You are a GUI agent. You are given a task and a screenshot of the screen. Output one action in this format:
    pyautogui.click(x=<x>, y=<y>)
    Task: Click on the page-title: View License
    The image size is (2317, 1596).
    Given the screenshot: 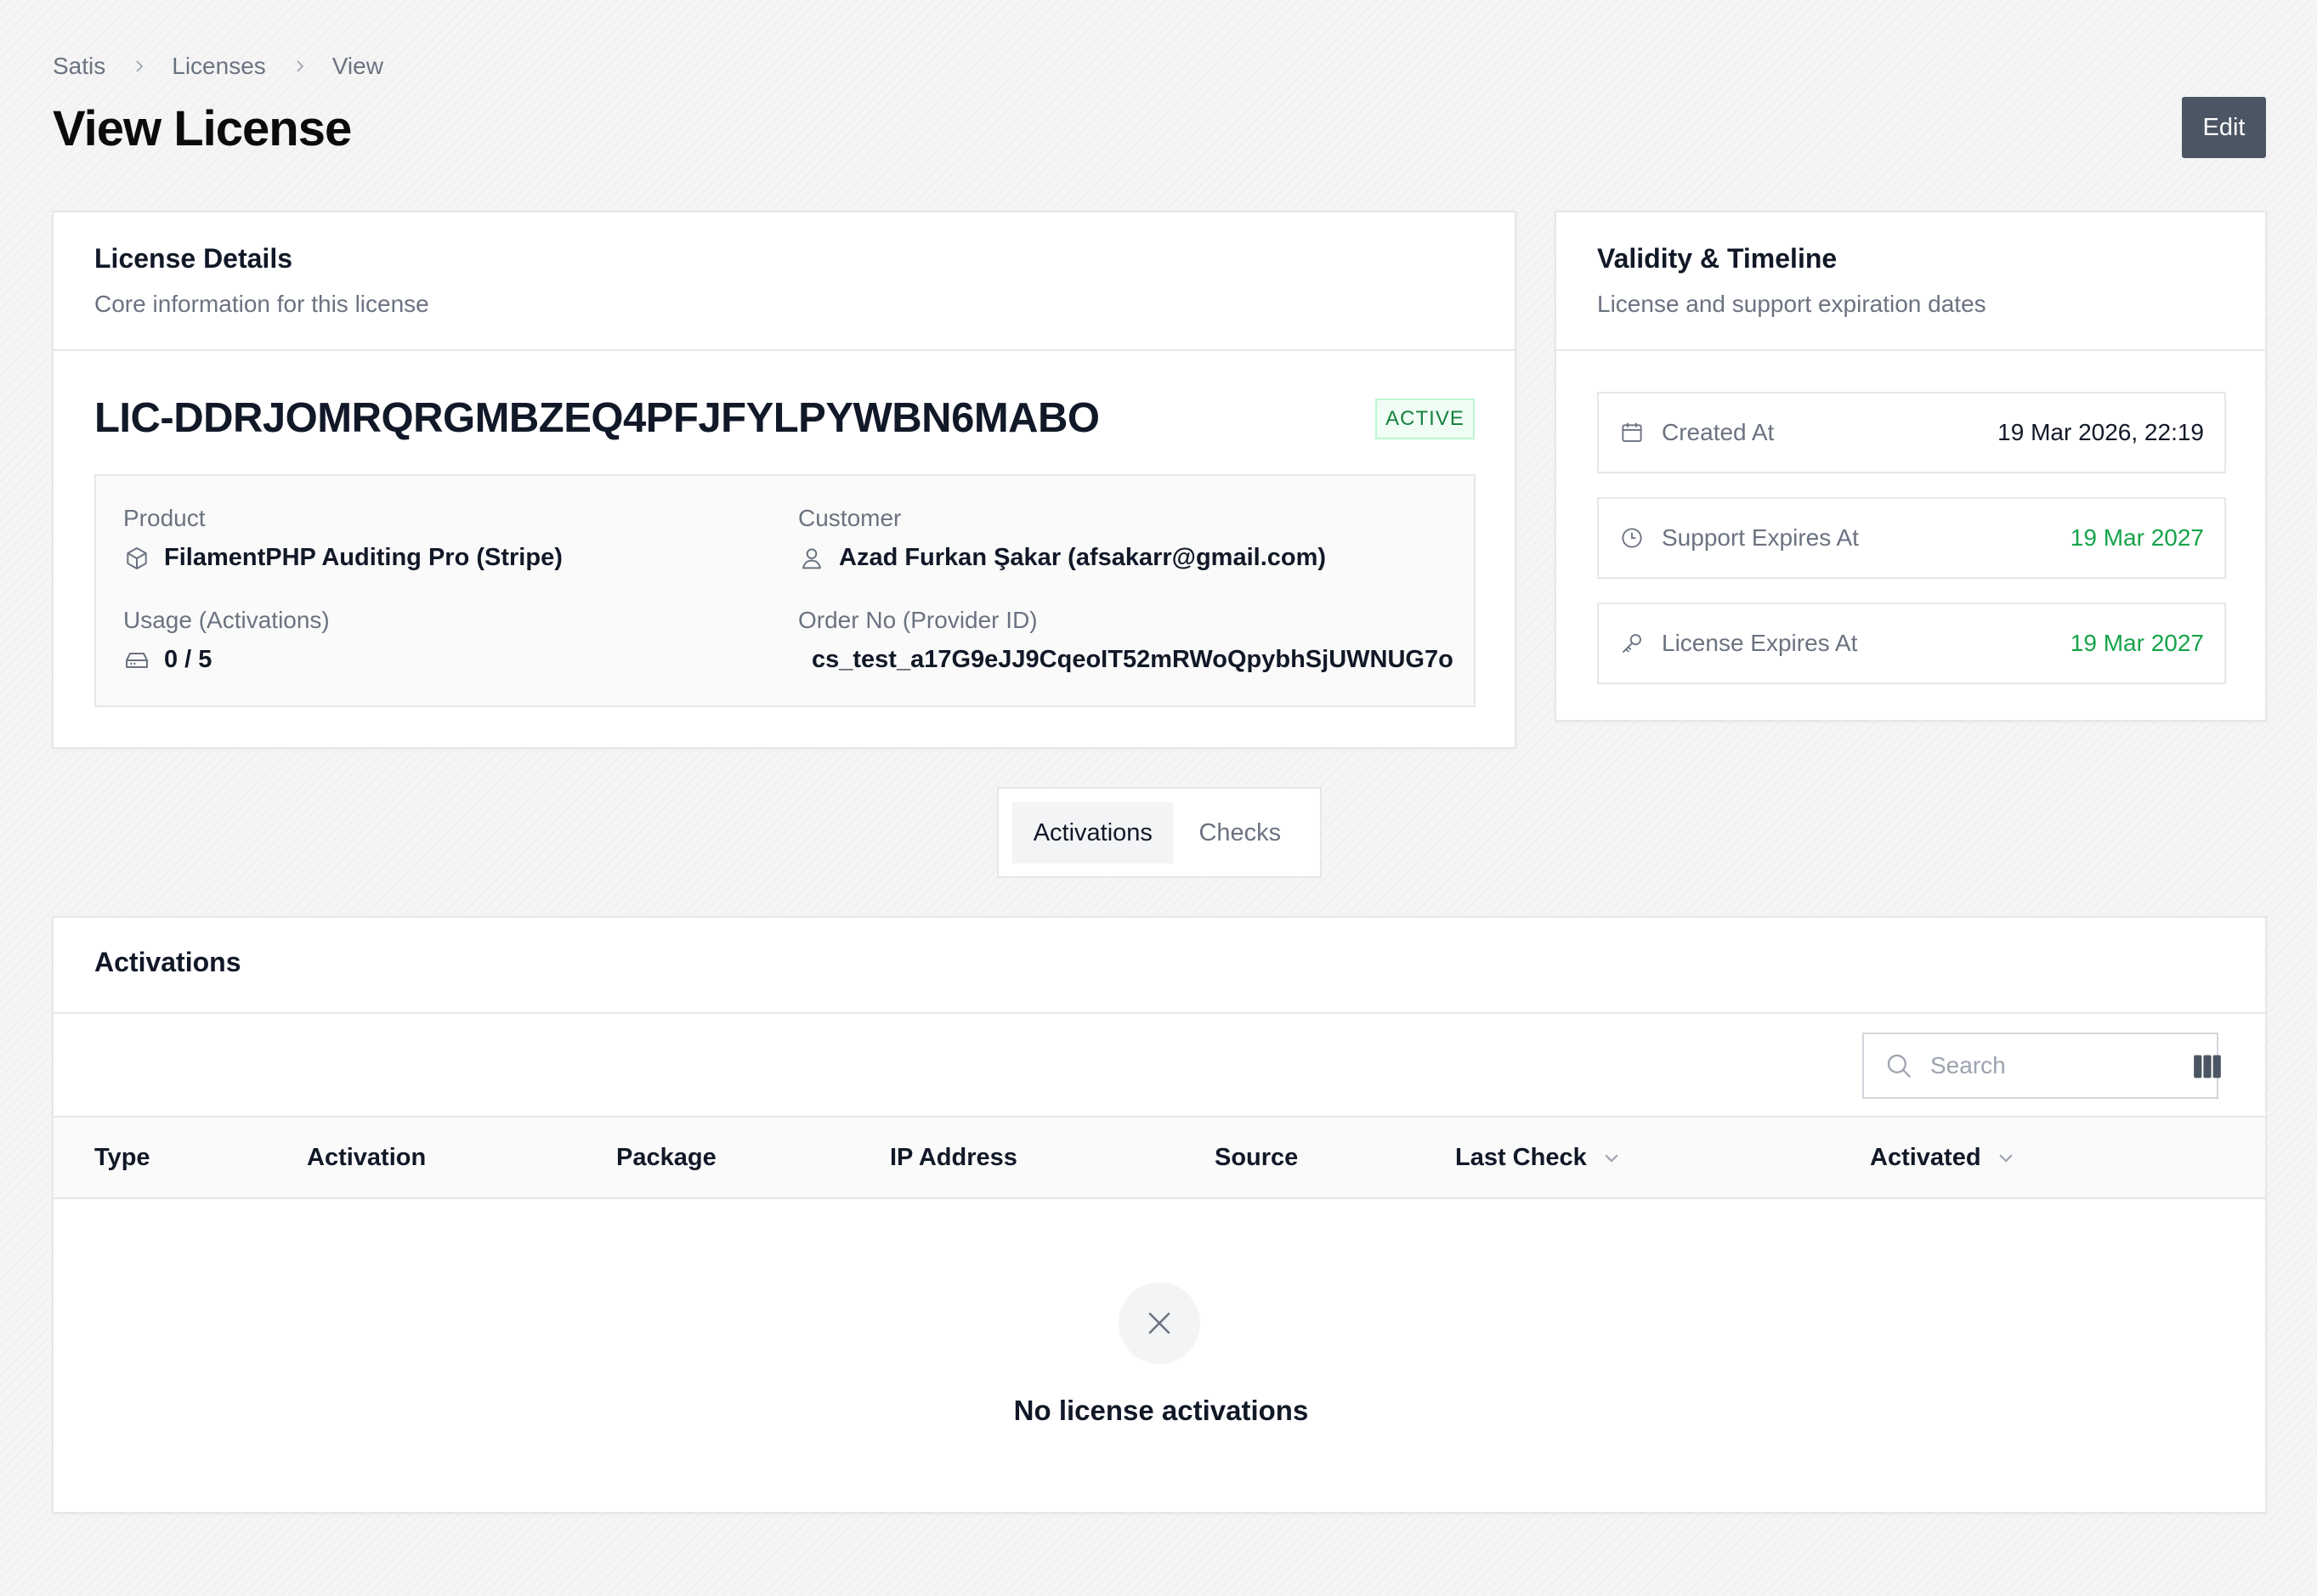 What is the action you would take?
    pyautogui.click(x=202, y=128)
    